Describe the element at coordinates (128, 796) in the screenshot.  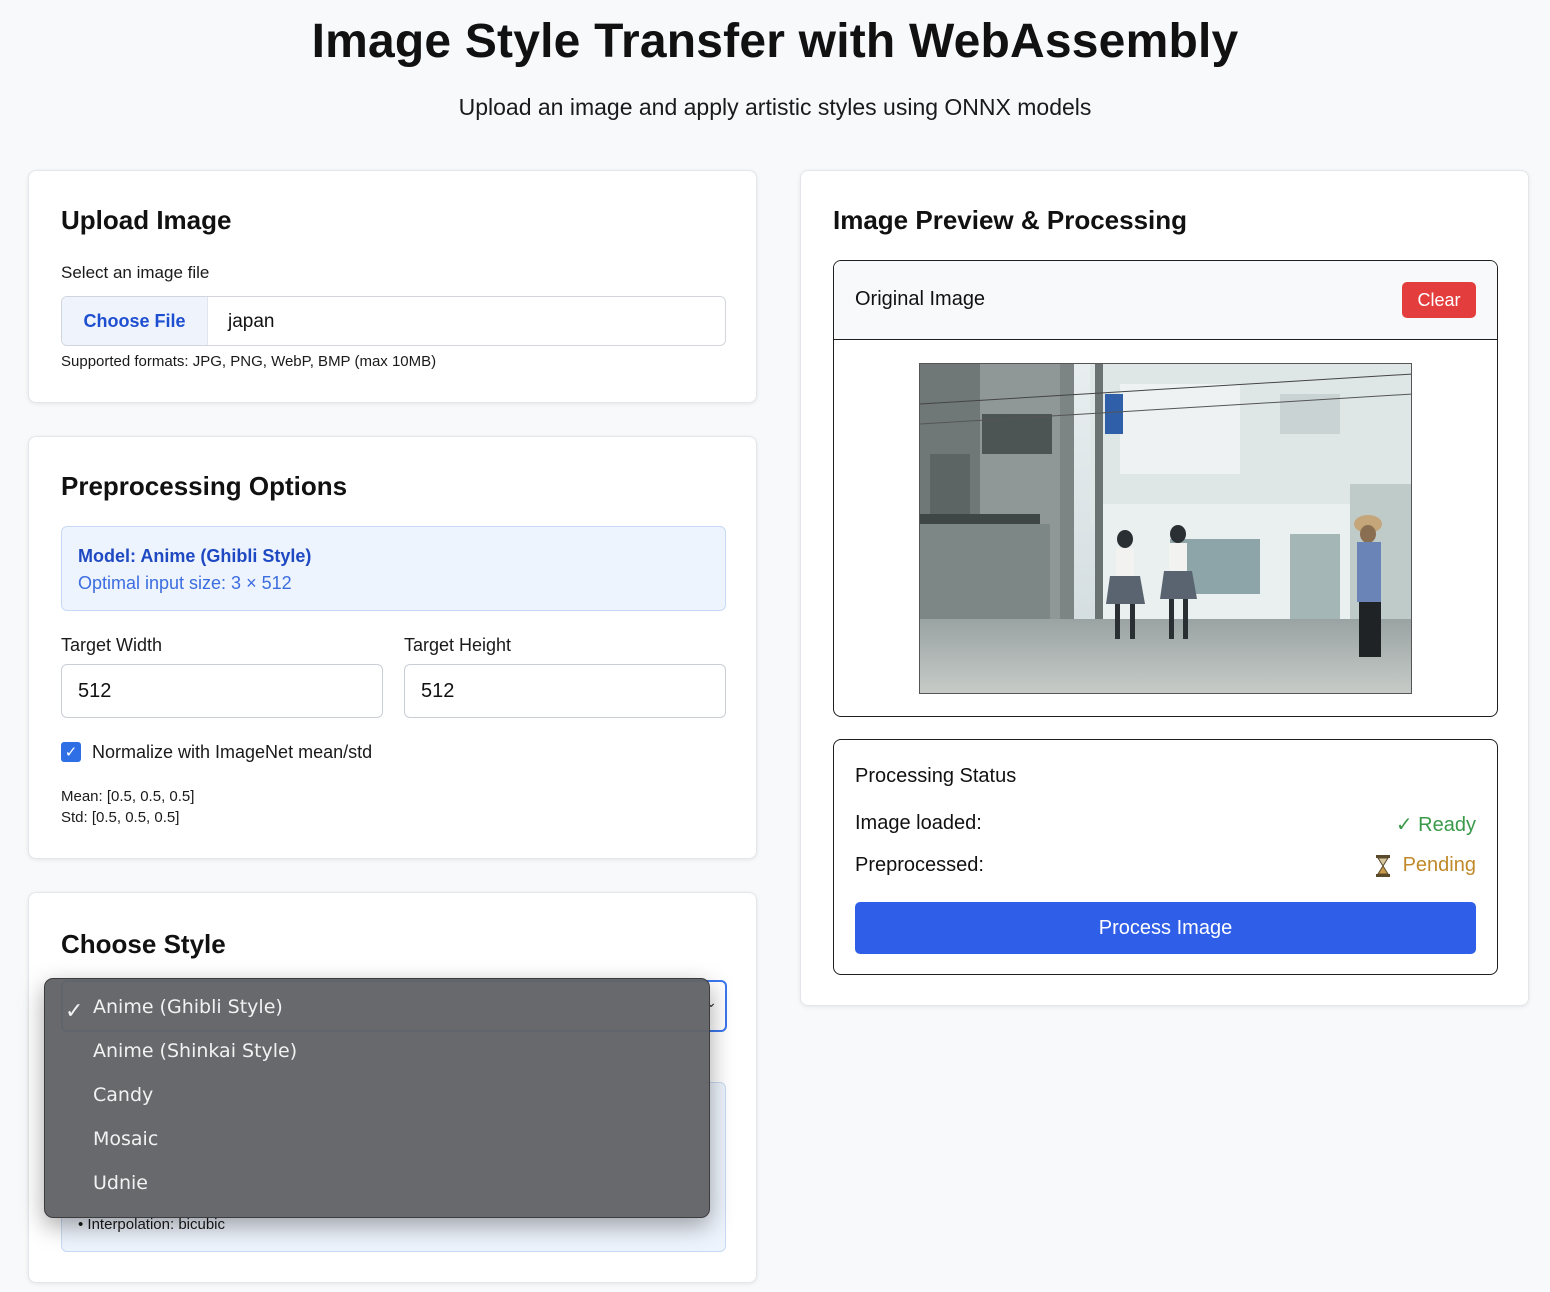
I see `mean-values: Mean: [0.5, 0.5, 0.5]` at that location.